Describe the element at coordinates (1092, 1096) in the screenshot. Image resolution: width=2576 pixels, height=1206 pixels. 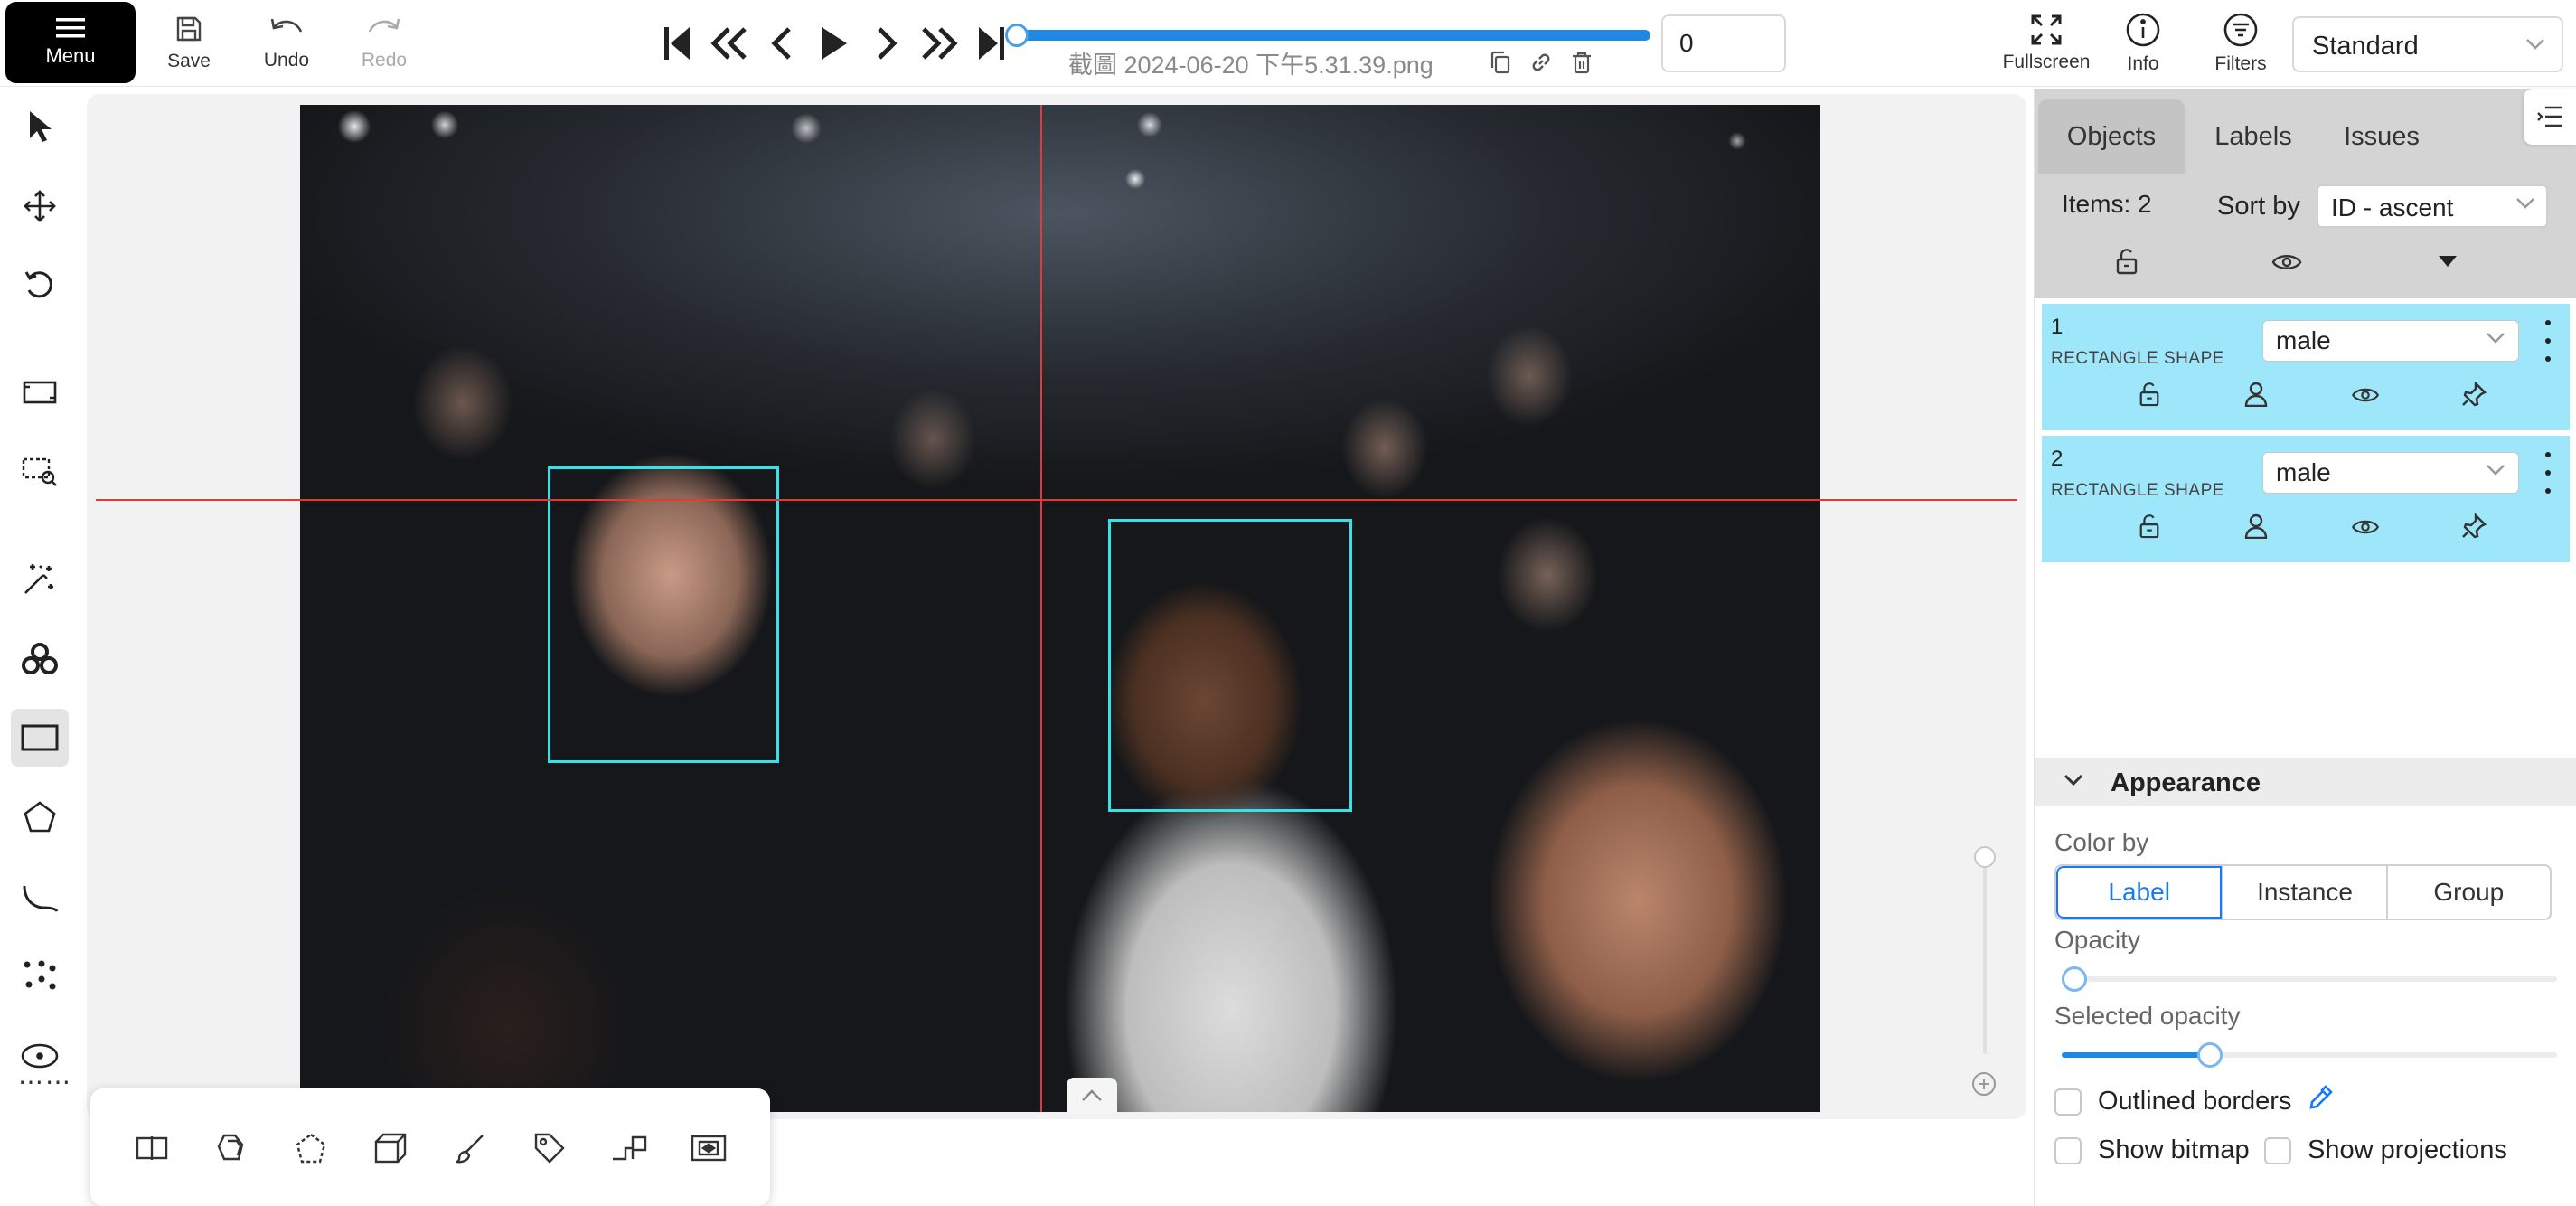
I see `collapse-panel-tab` at that location.